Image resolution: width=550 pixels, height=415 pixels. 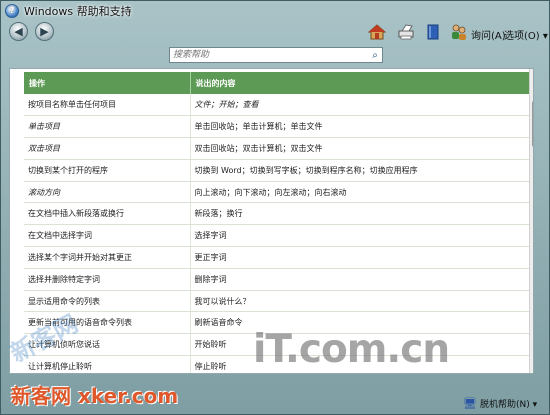 What do you see at coordinates (360, 301) in the screenshot?
I see `say-cell: 我可以说什么？` at bounding box center [360, 301].